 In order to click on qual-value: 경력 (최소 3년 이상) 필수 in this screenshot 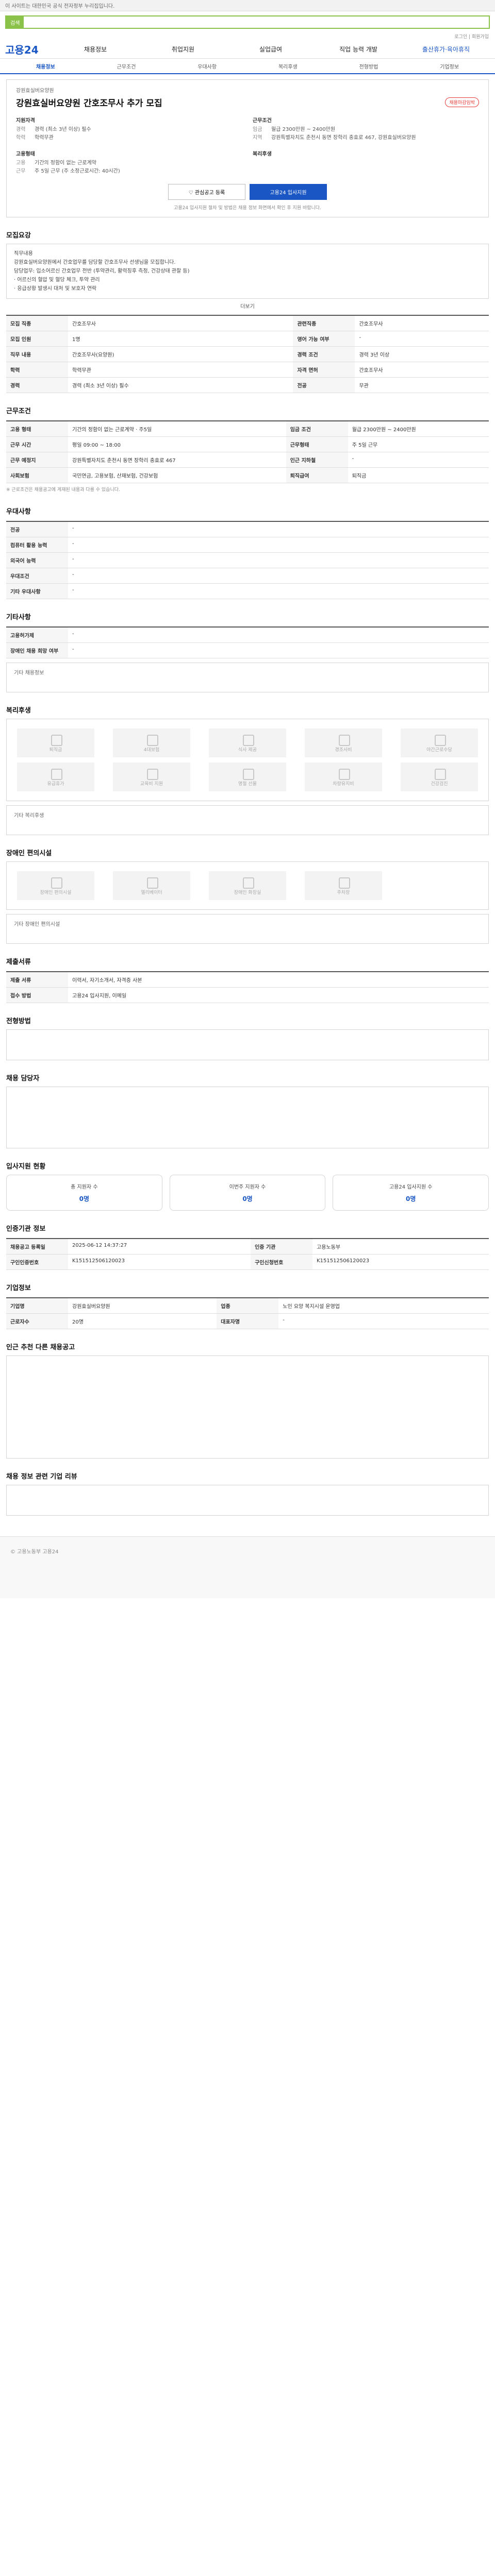, I will do `click(63, 129)`.